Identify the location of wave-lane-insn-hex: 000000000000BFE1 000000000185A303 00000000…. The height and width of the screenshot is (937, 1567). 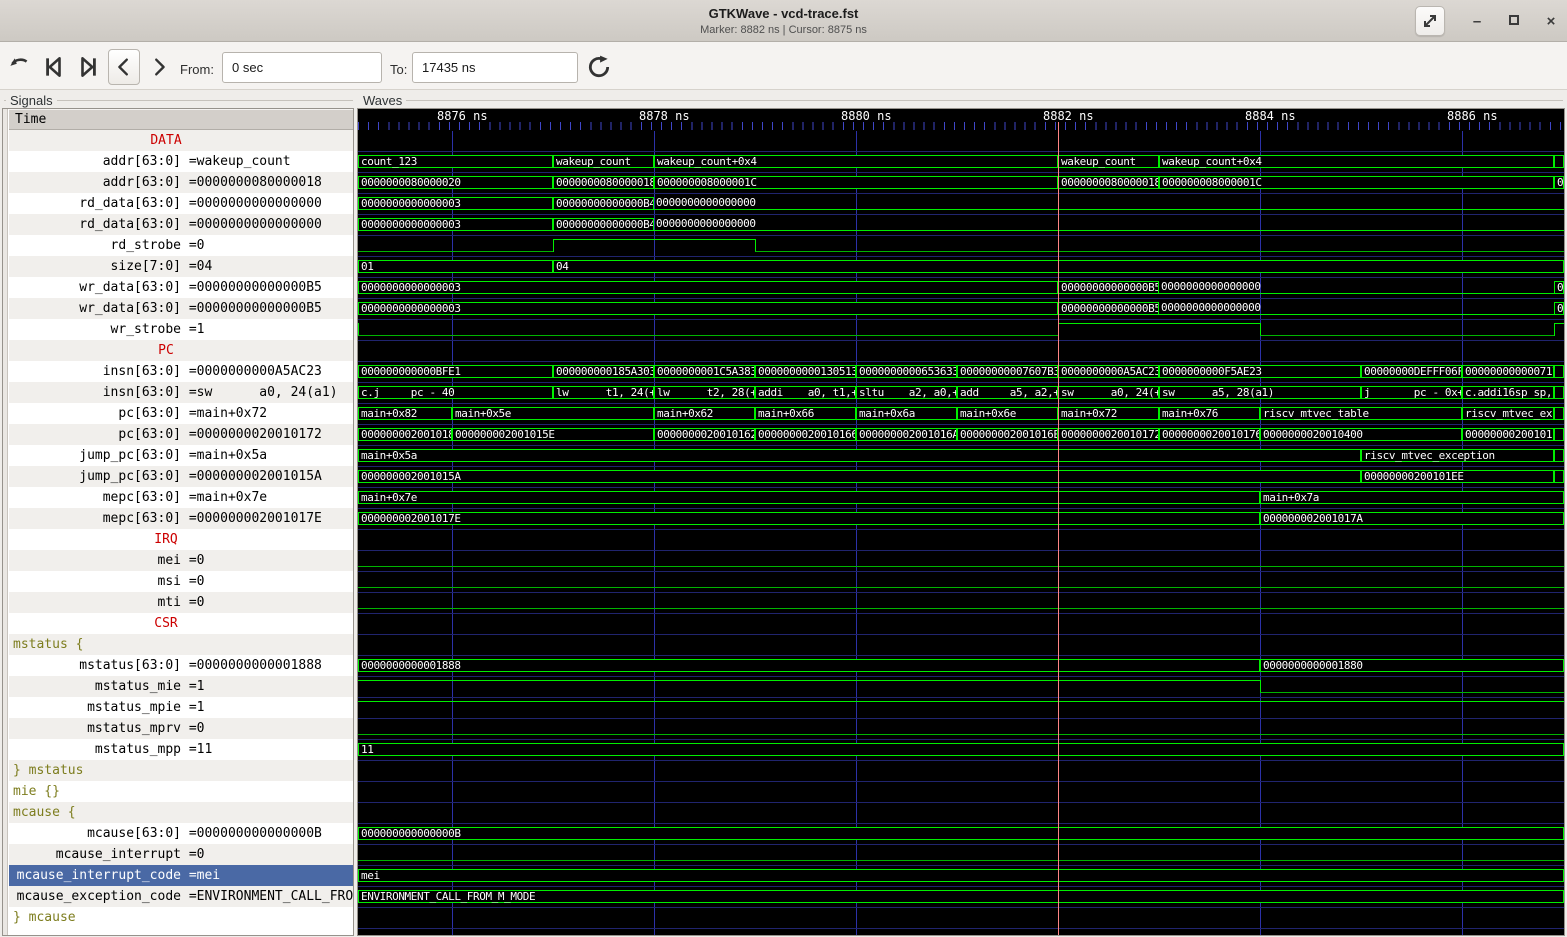
(961, 372).